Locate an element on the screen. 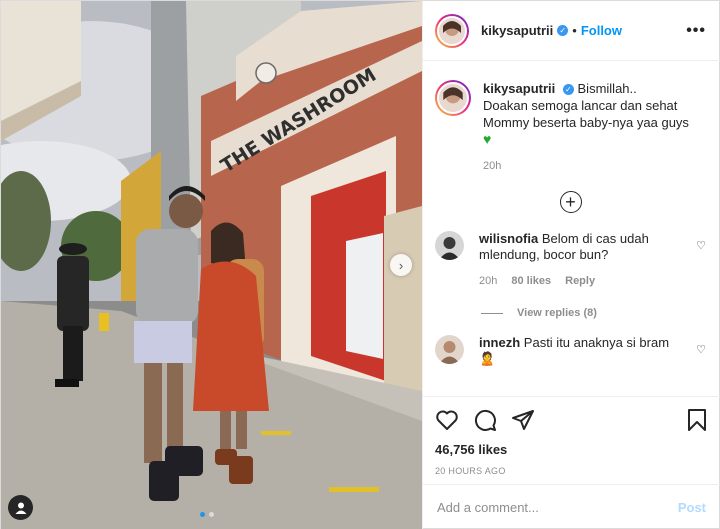 The height and width of the screenshot is (529, 720). comment-text: Pasti itu anaknya si bram is located at coordinates (596, 342).